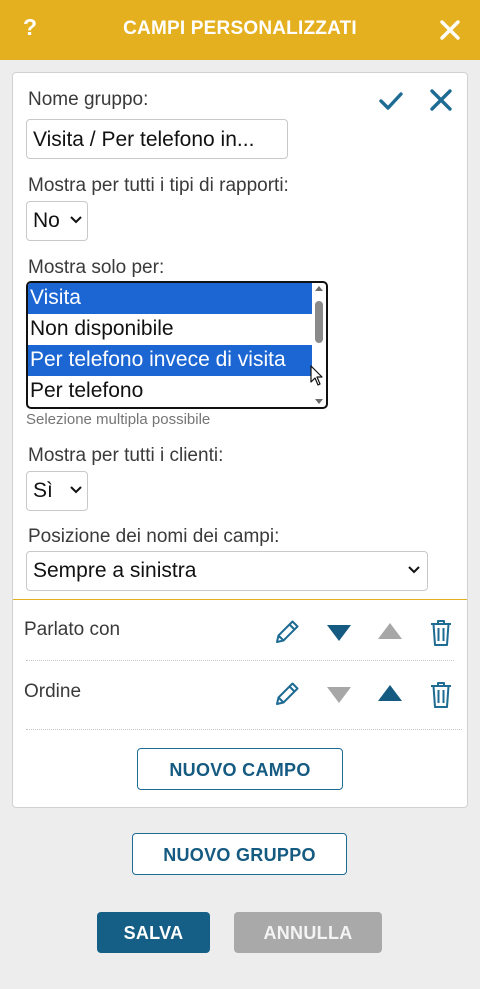 This screenshot has width=480, height=989. What do you see at coordinates (227, 571) in the screenshot?
I see `field-name-position-select: Sempre a sinistra` at bounding box center [227, 571].